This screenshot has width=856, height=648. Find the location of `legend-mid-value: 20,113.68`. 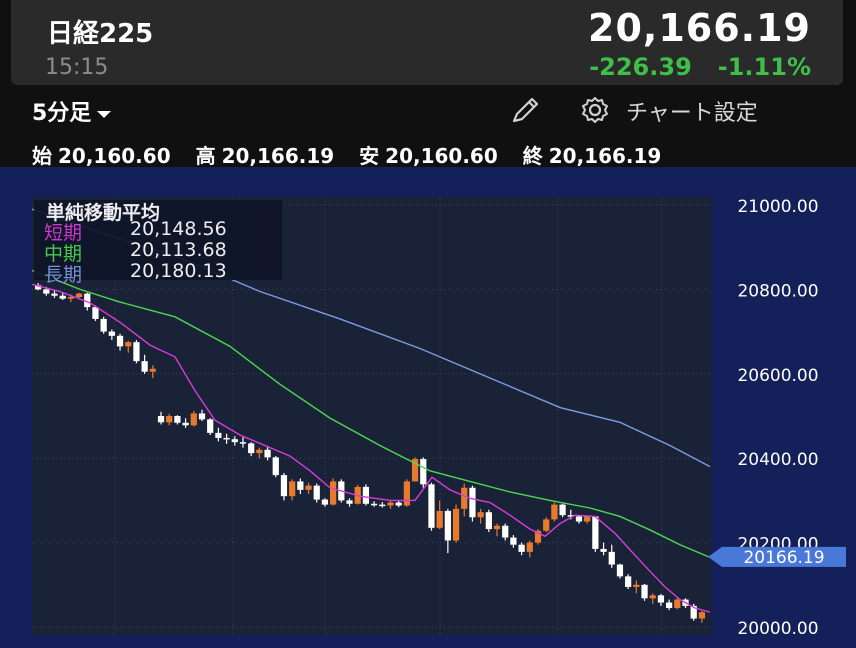

legend-mid-value: 20,113.68 is located at coordinates (178, 250).